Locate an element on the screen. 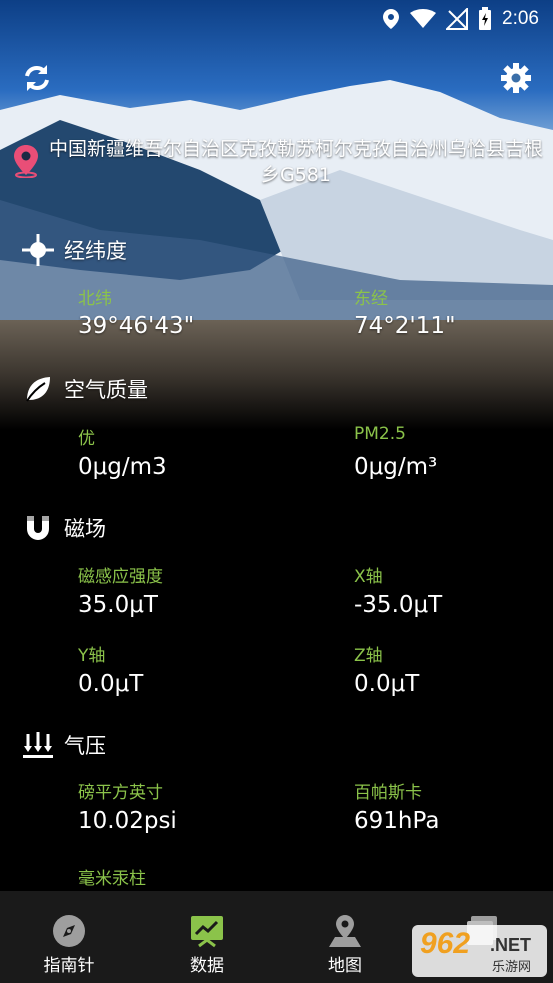 The height and width of the screenshot is (983, 553). gear-icon is located at coordinates (516, 78).